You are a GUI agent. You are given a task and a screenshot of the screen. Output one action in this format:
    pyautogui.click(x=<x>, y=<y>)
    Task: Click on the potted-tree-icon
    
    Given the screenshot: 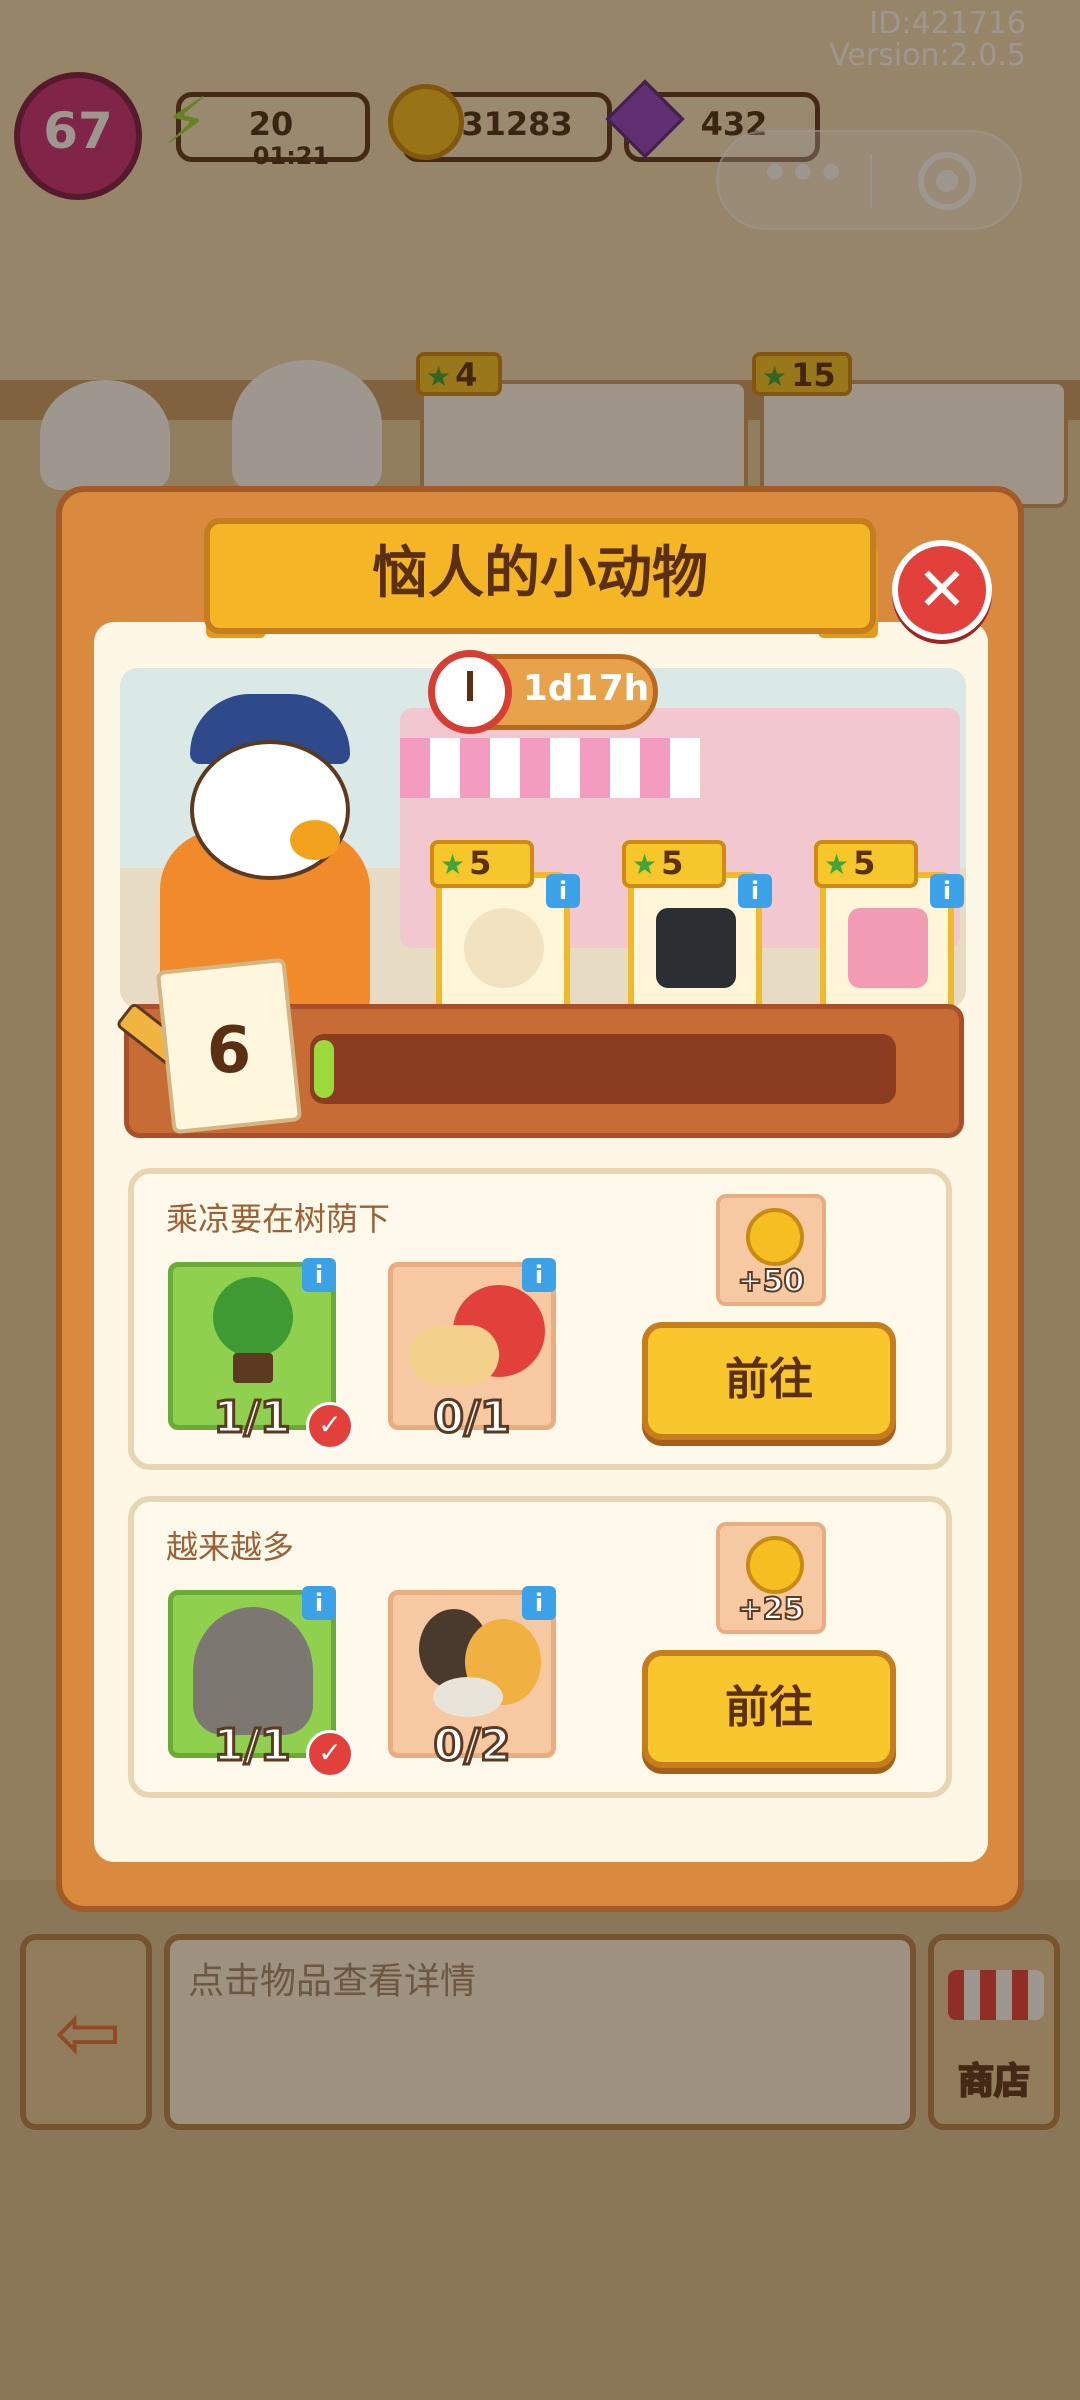 What is the action you would take?
    pyautogui.click(x=253, y=1317)
    